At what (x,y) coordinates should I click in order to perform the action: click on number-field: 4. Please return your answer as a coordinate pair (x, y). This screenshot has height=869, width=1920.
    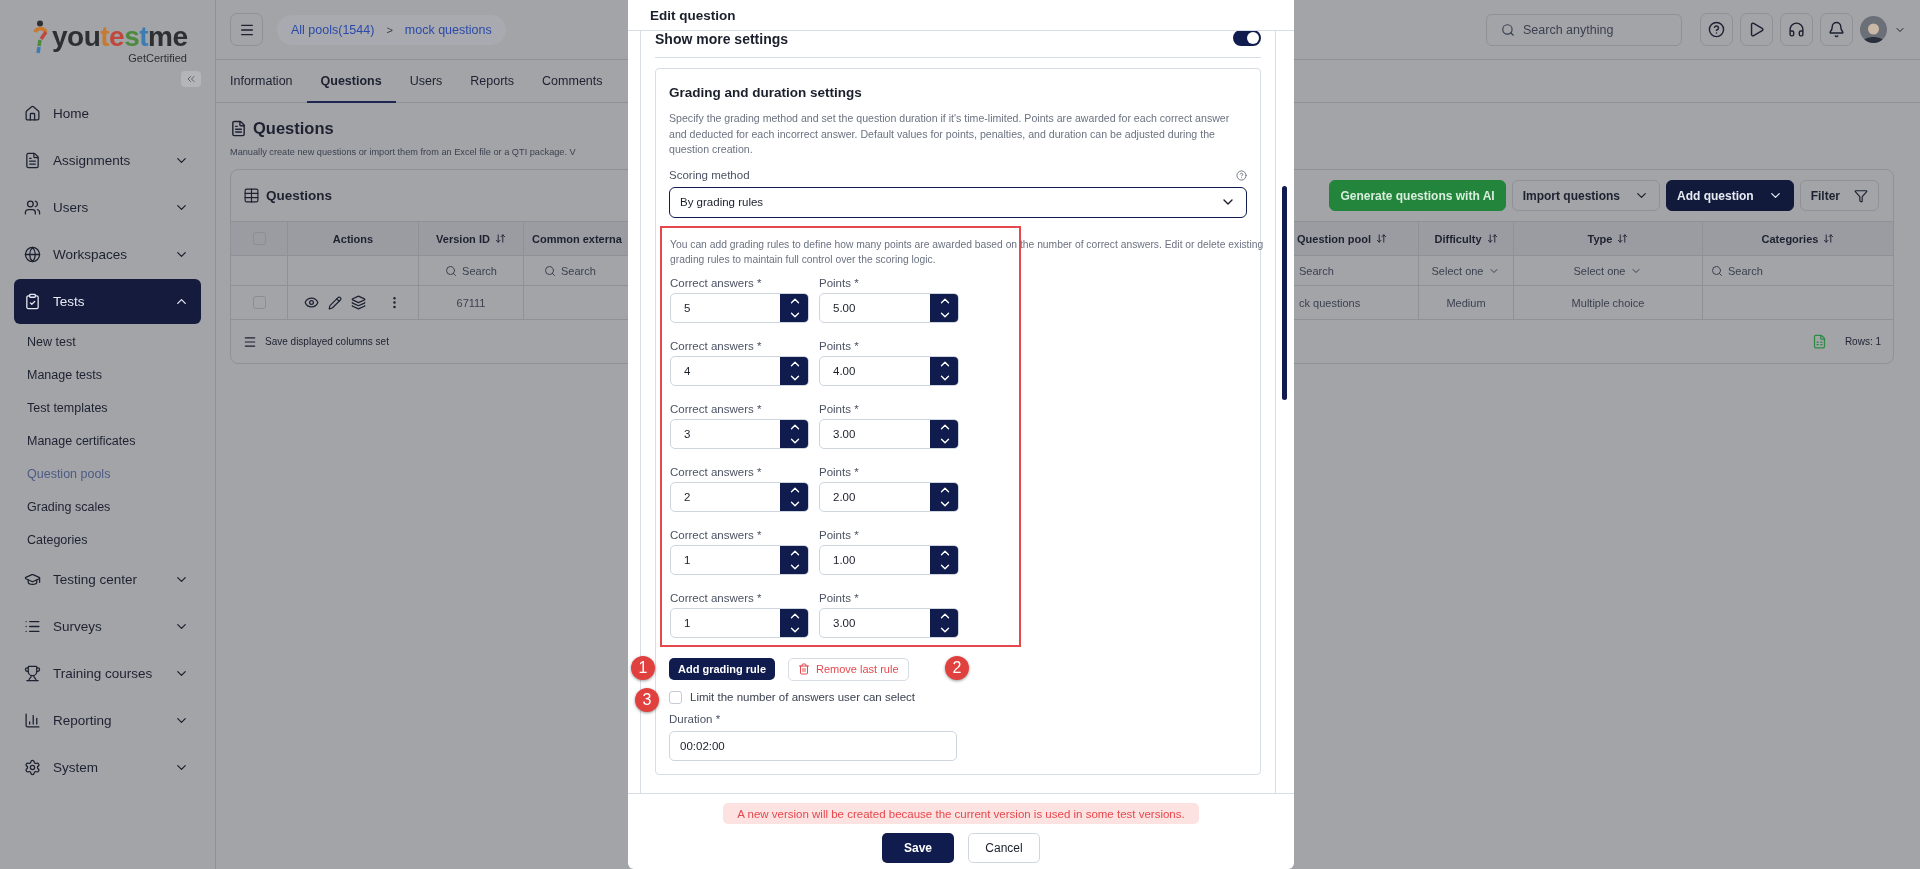
    Looking at the image, I should click on (739, 370).